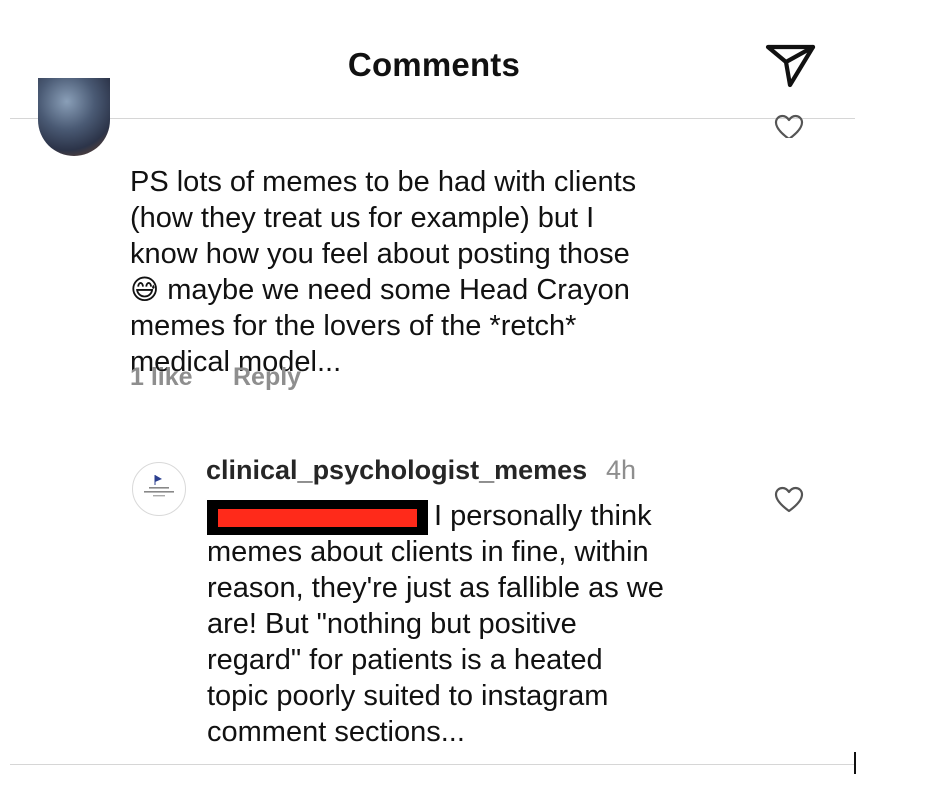 Image resolution: width=927 pixels, height=804 pixels. Describe the element at coordinates (145, 289) in the screenshot. I see `sweat-smile-emoji: 😅` at that location.